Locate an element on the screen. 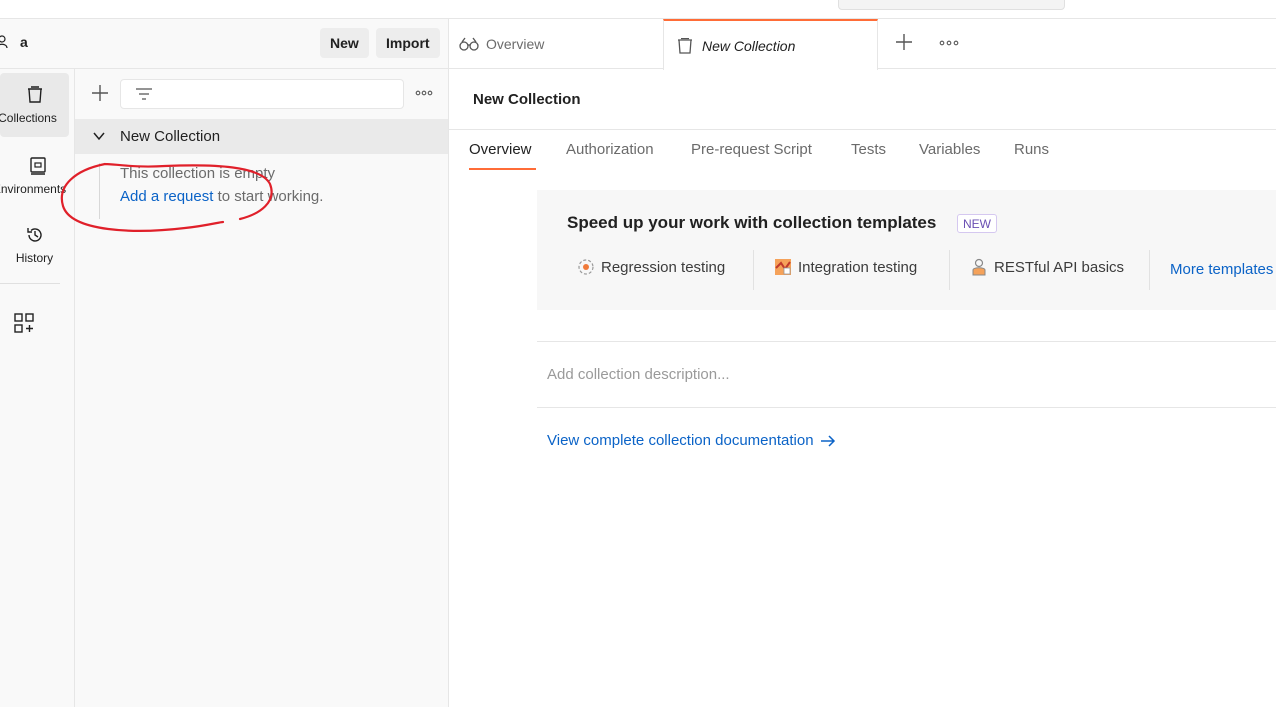 This screenshot has height=707, width=1276. rail-label-history: History is located at coordinates (34, 258).